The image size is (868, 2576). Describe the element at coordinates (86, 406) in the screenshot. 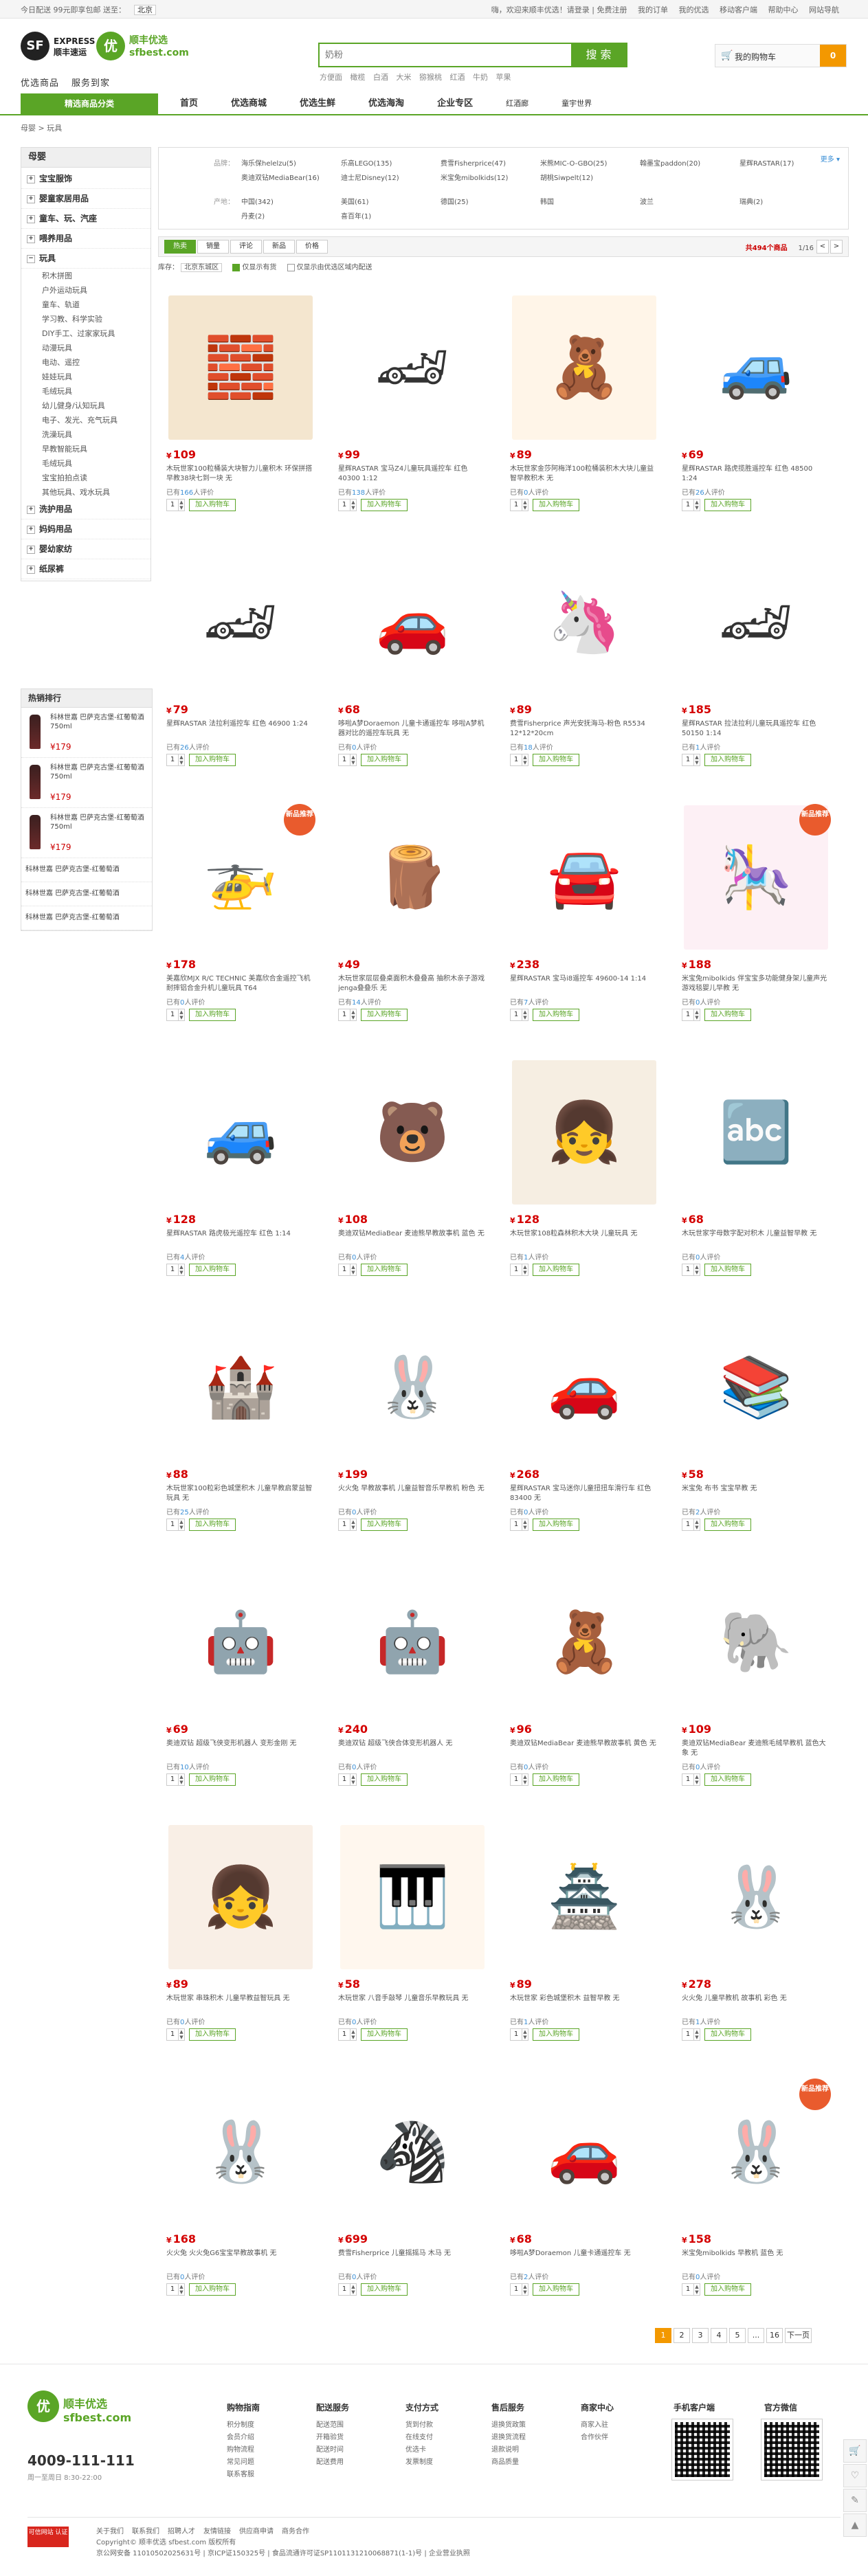

I see `sidebar-sub-item: 幼儿健身/认知玩具` at that location.